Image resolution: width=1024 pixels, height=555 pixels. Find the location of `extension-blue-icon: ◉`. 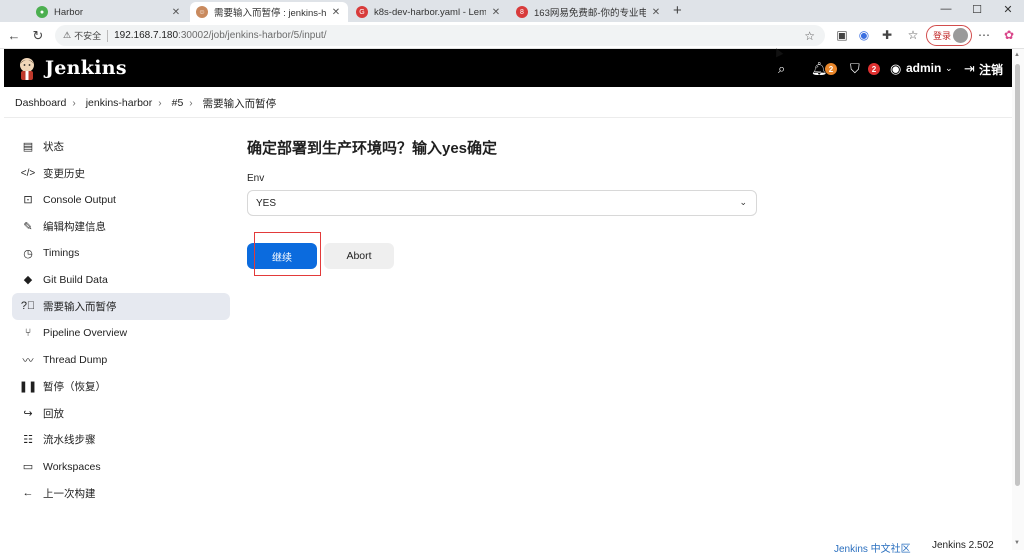

extension-blue-icon: ◉ is located at coordinates (864, 36).